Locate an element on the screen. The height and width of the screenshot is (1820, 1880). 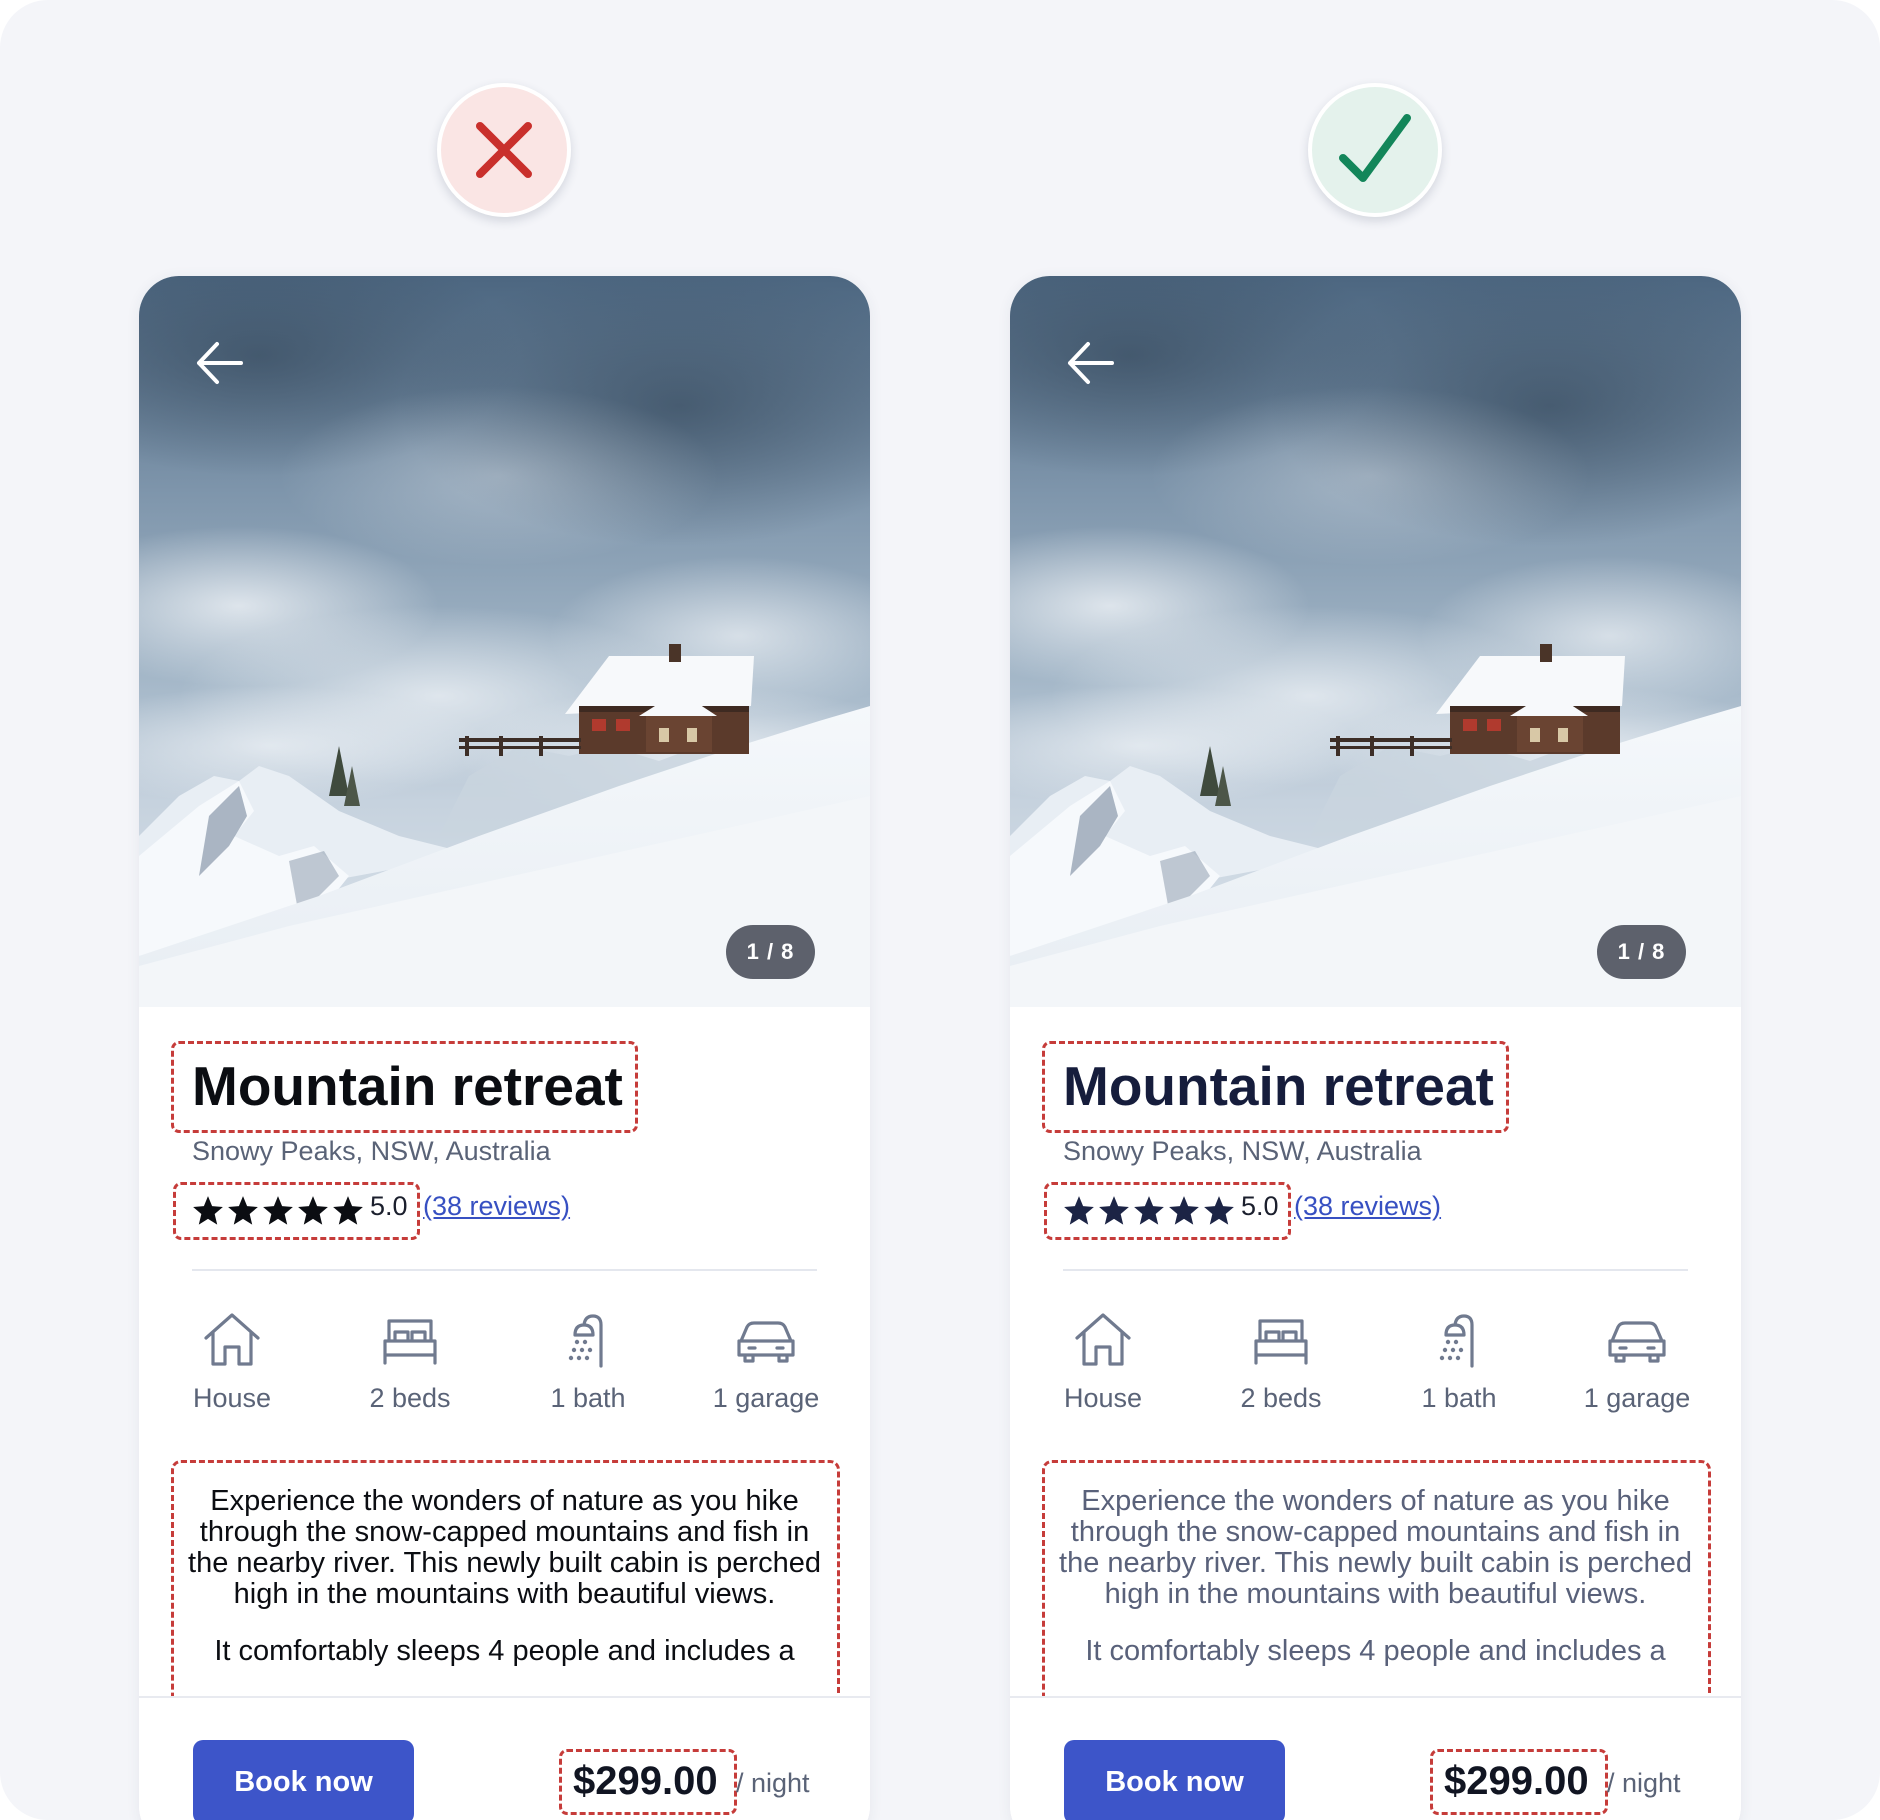
close-icon is located at coordinates (504, 150).